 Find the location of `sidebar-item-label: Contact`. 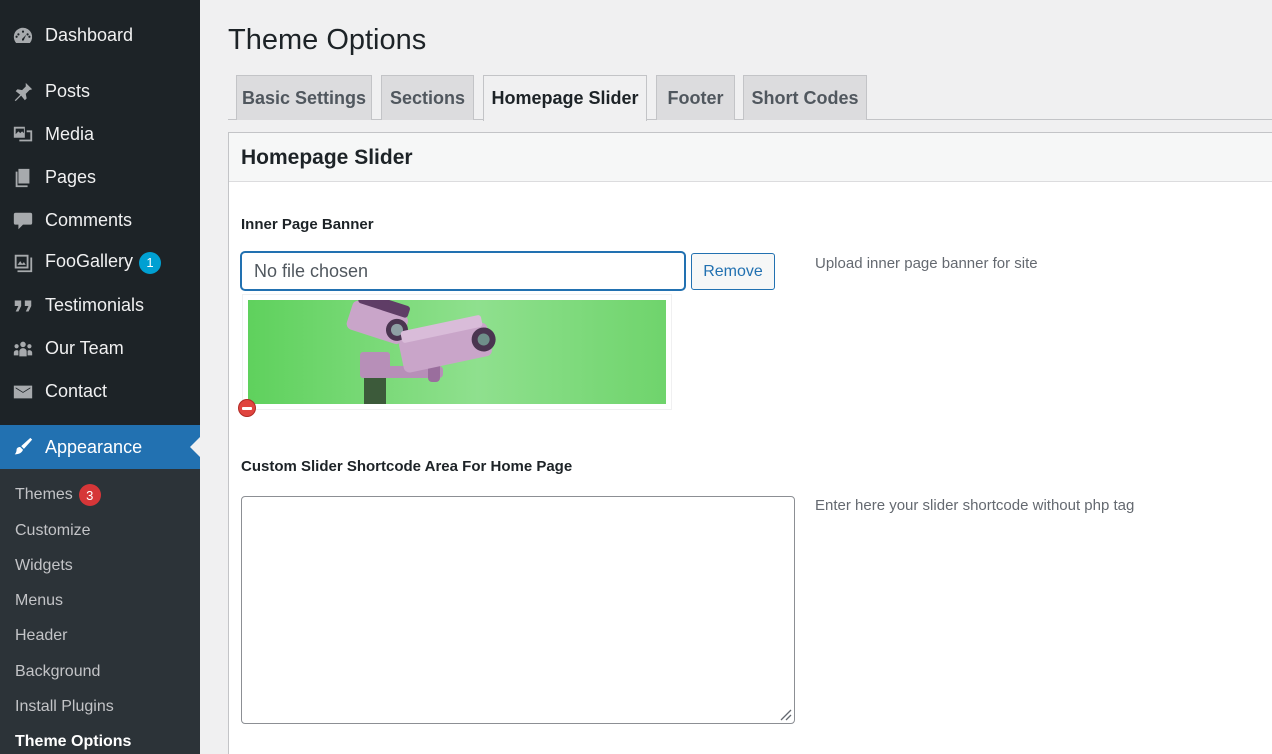

sidebar-item-label: Contact is located at coordinates (76, 391).